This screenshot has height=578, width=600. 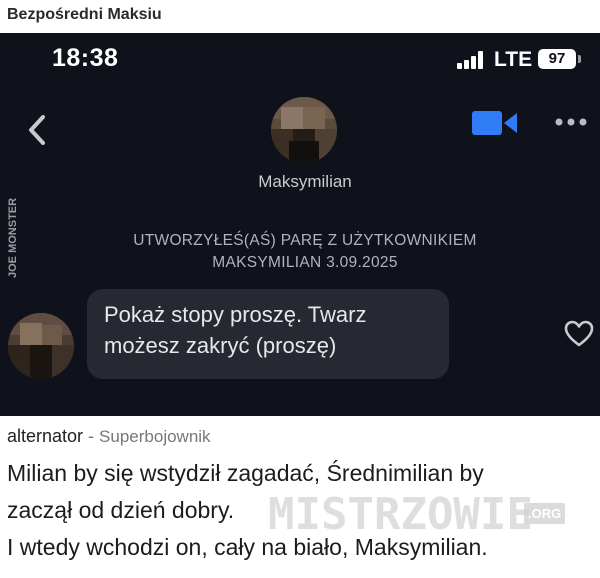 What do you see at coordinates (513, 59) in the screenshot?
I see `network-label: LTE` at bounding box center [513, 59].